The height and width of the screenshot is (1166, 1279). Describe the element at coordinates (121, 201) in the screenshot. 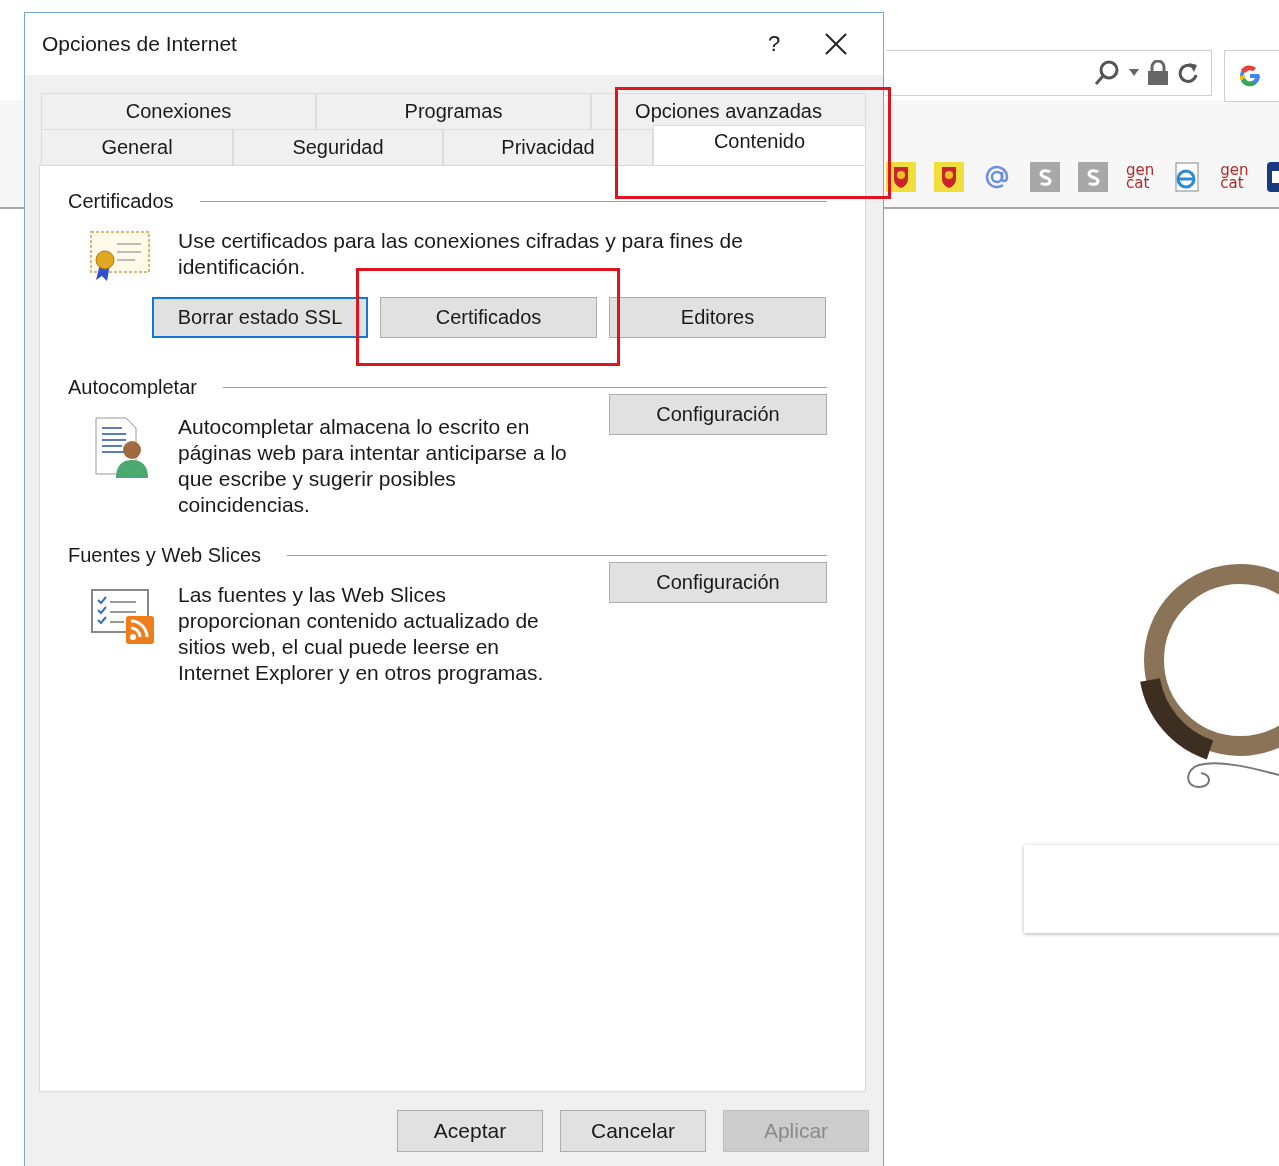

I see `section-heading: Certificados` at that location.